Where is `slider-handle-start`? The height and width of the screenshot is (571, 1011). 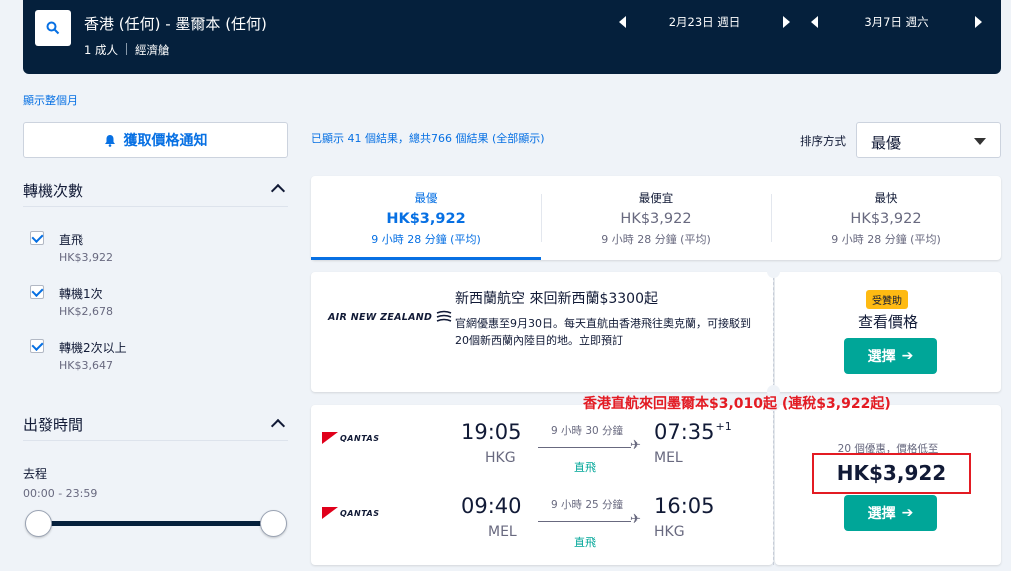 slider-handle-start is located at coordinates (38, 523).